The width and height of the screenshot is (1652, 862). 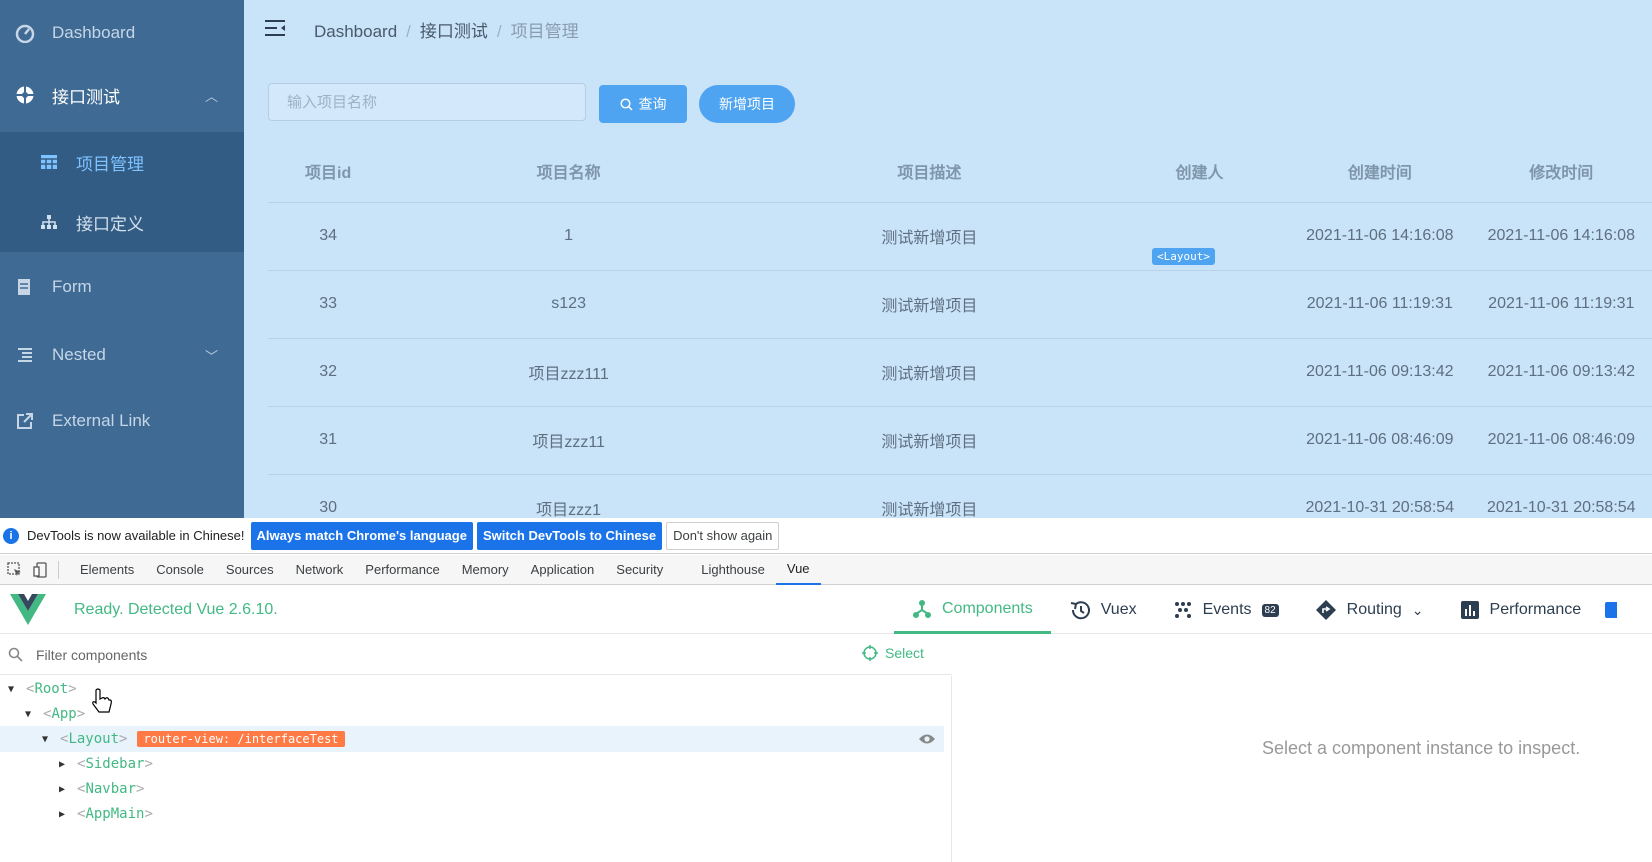 I want to click on vue-tab-events: Events 82, so click(x=1226, y=610).